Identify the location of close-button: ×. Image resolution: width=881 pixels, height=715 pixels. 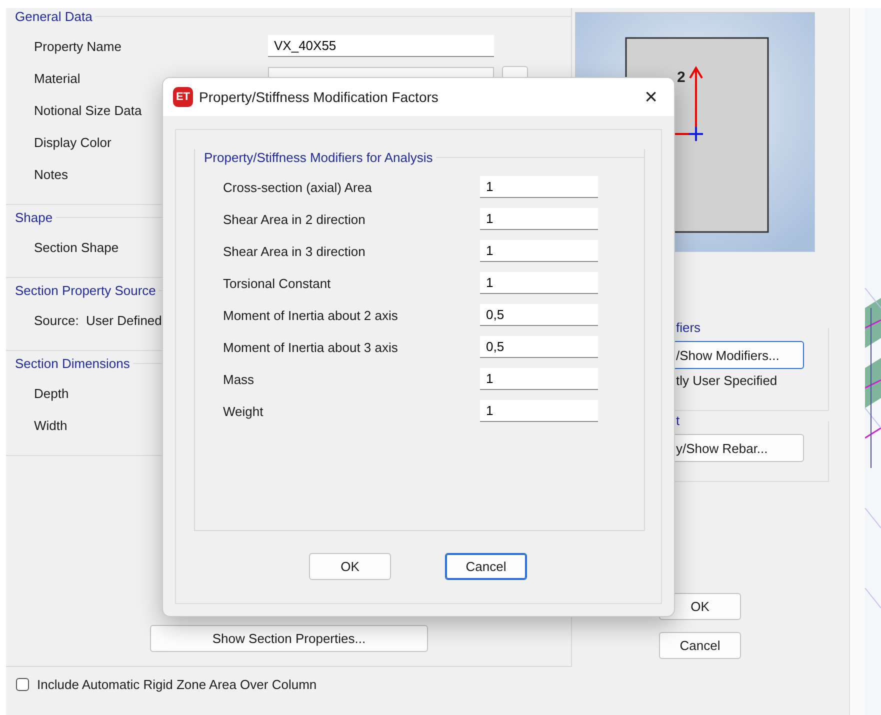
(651, 97).